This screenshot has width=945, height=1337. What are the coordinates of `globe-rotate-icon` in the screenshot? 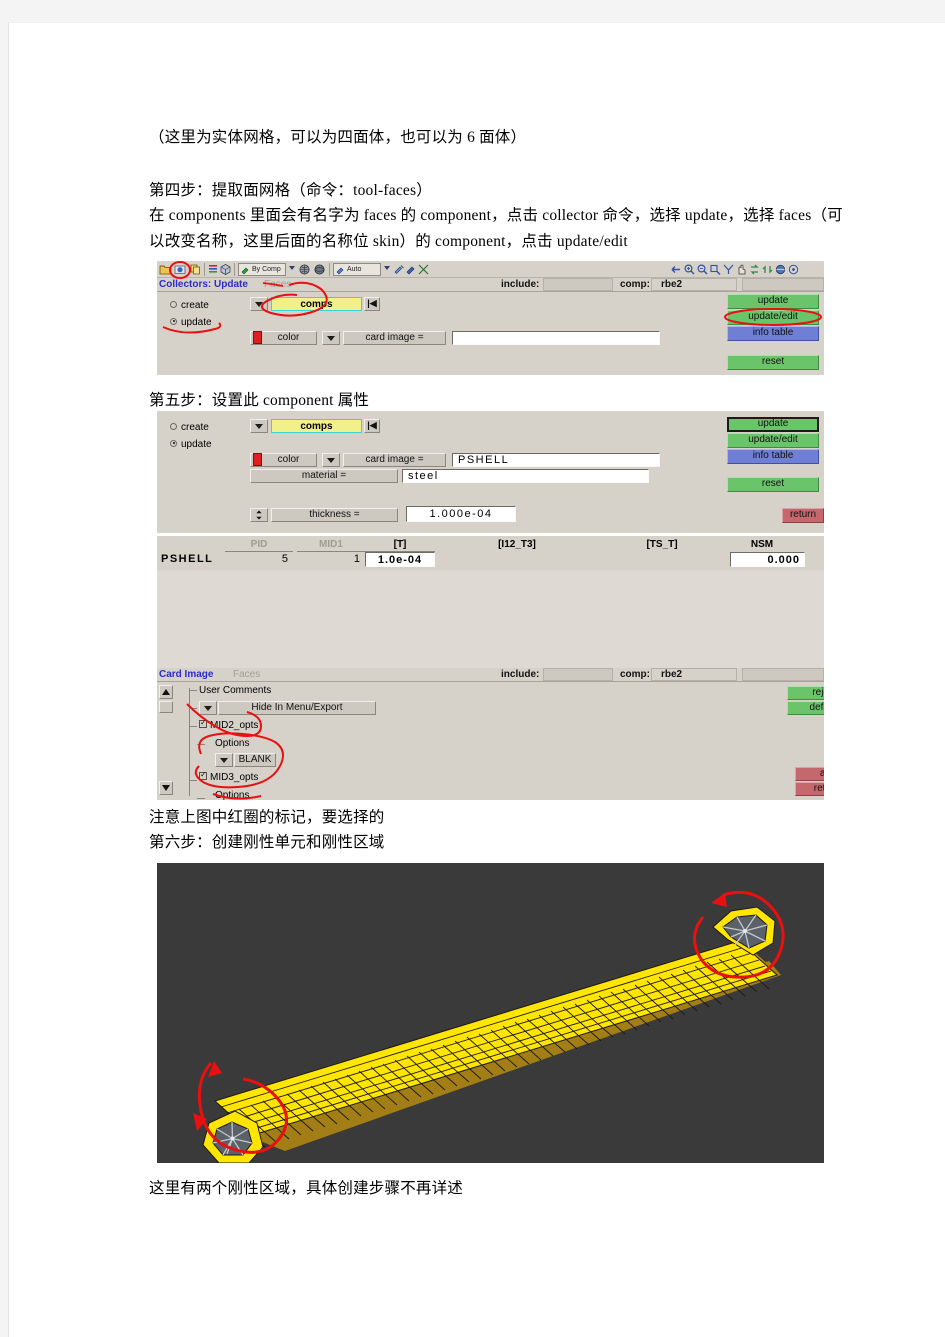 It's located at (780, 269).